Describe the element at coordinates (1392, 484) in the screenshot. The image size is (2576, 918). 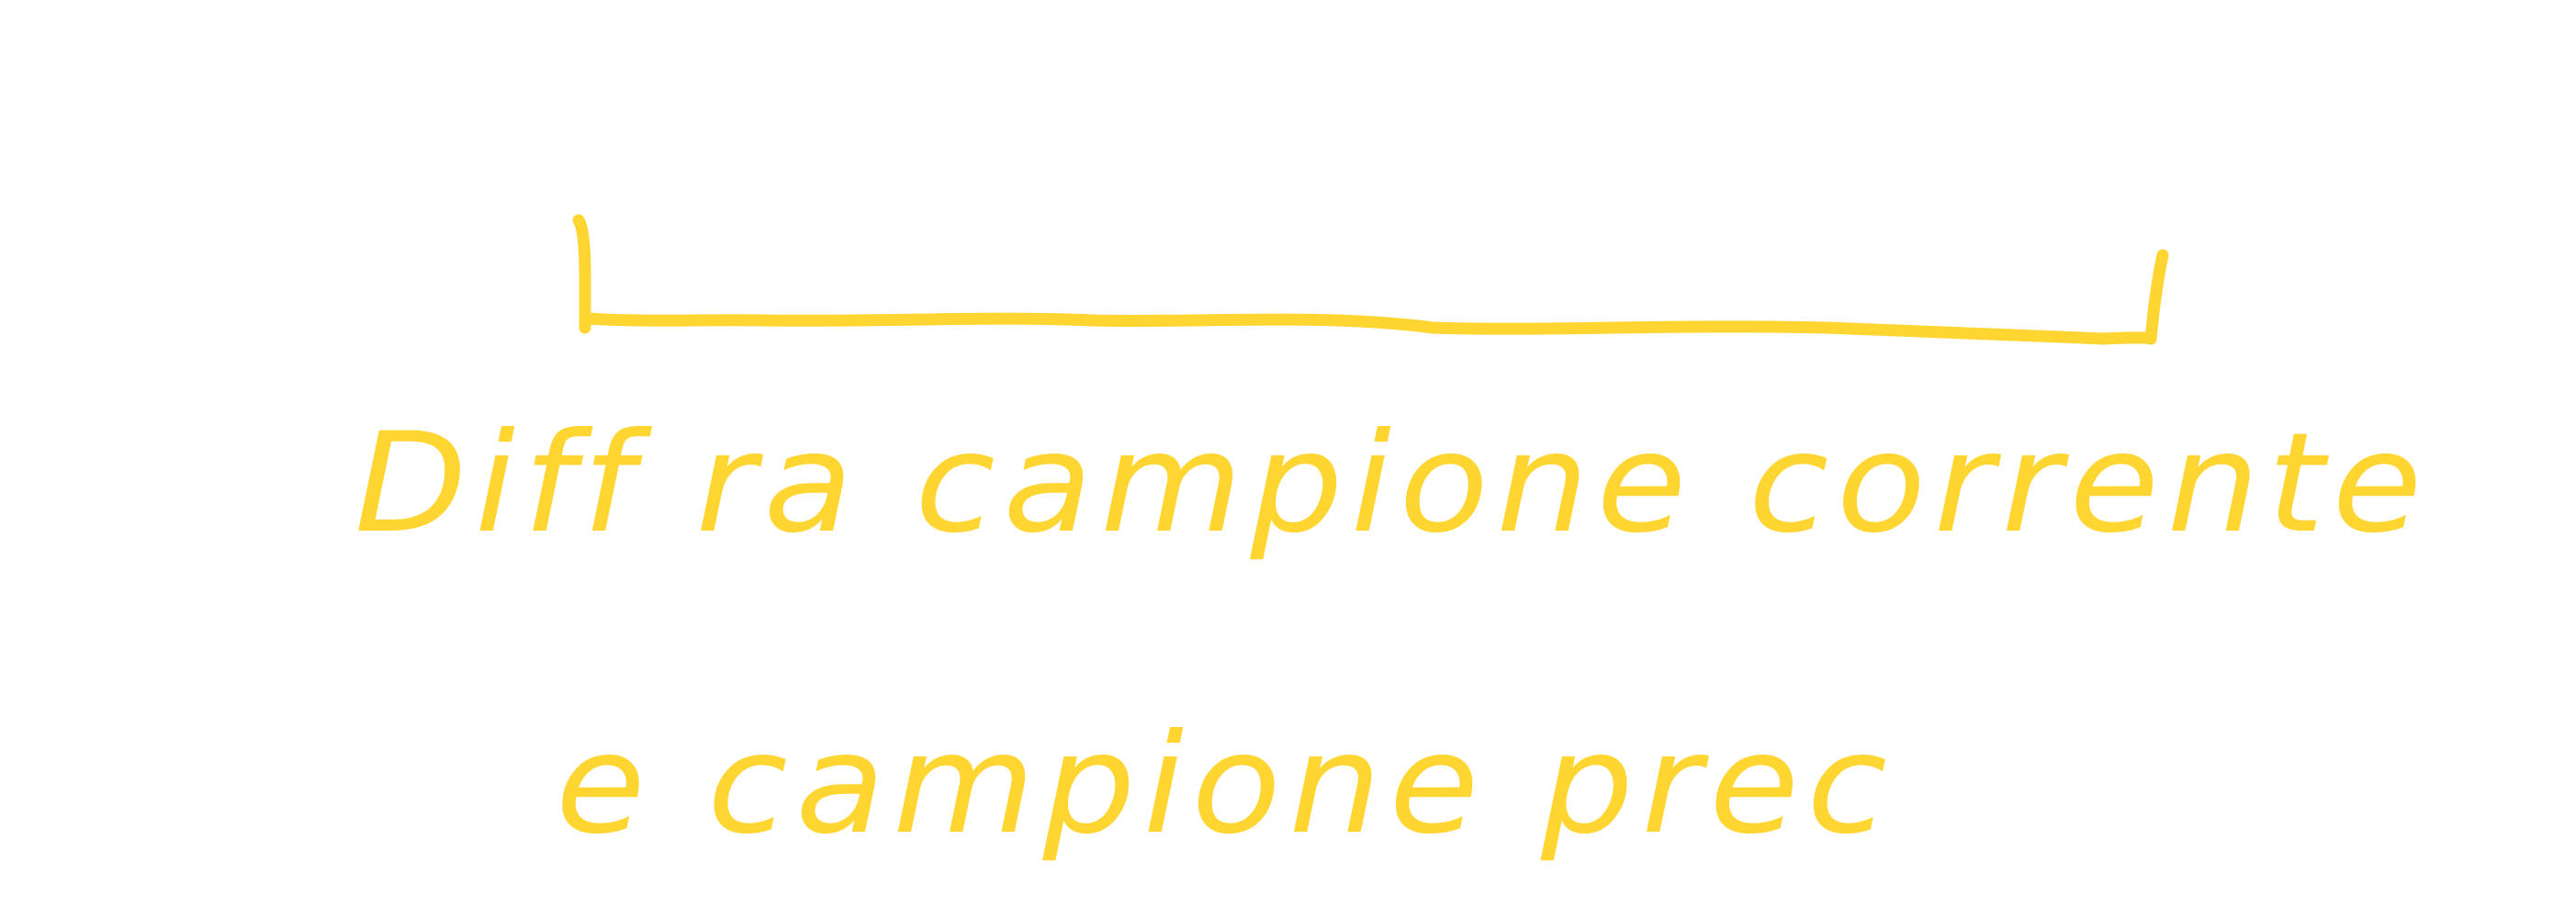
I see `note-line-1: Diff ra campione corrente` at that location.